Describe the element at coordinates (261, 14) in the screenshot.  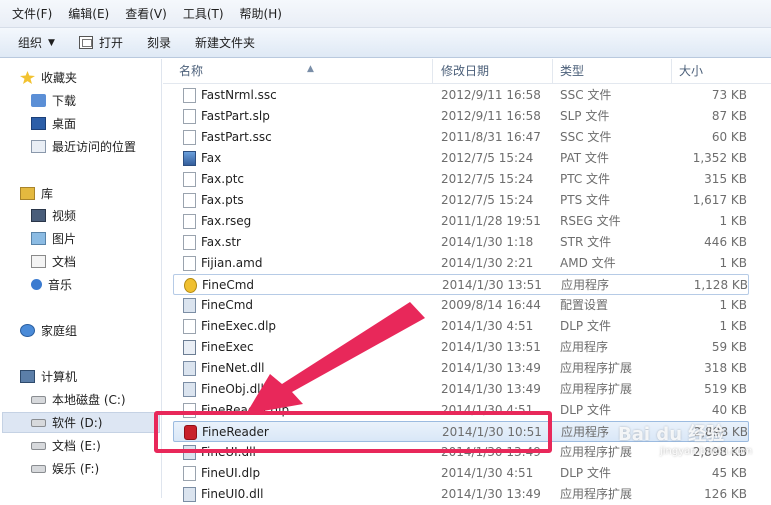
I see `menu-help: 帮助(H)` at that location.